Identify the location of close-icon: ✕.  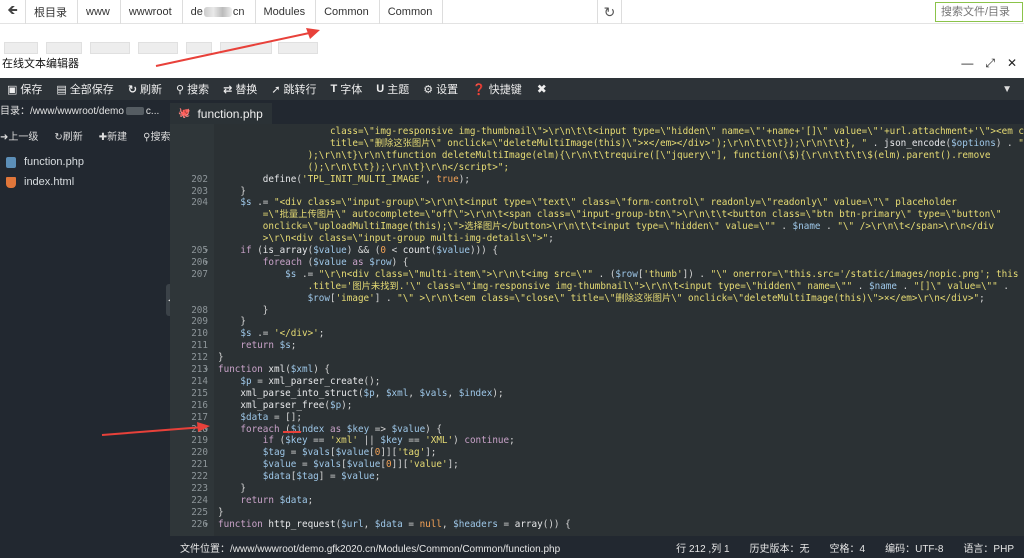
(1012, 63).